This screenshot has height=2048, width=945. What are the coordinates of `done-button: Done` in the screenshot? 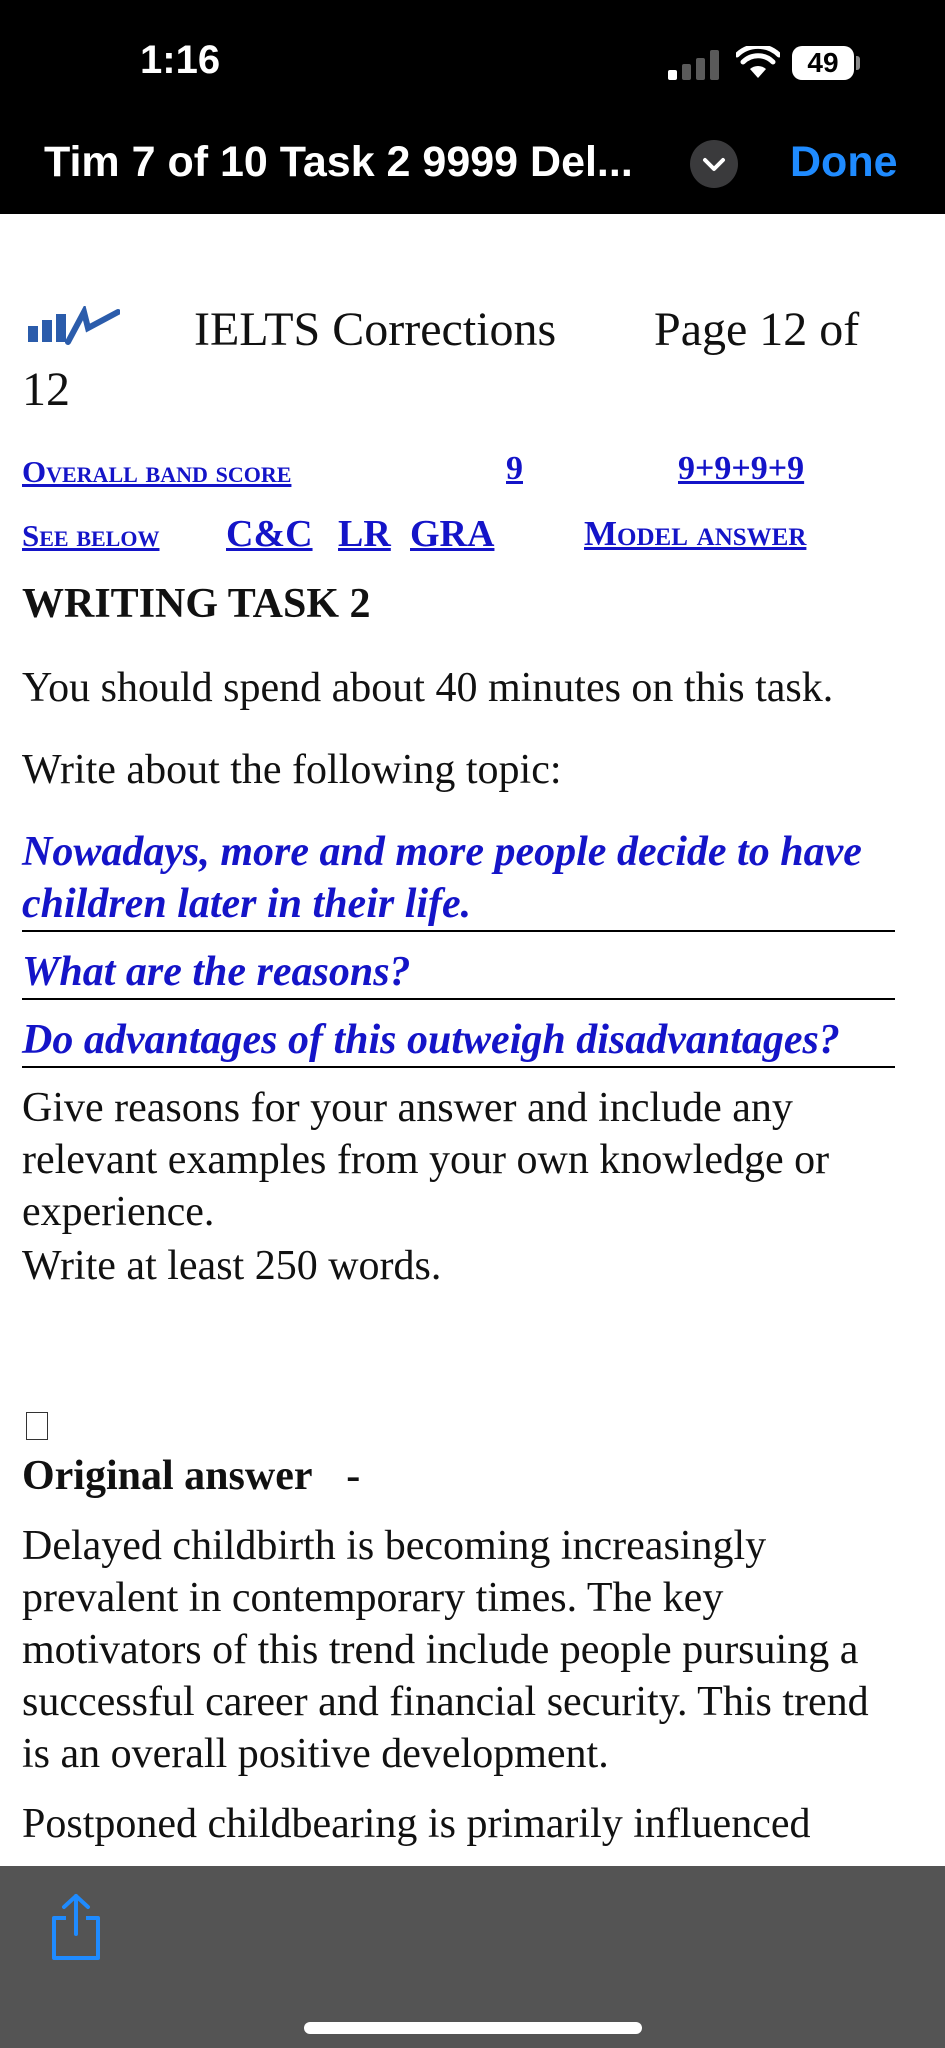 It's located at (844, 162).